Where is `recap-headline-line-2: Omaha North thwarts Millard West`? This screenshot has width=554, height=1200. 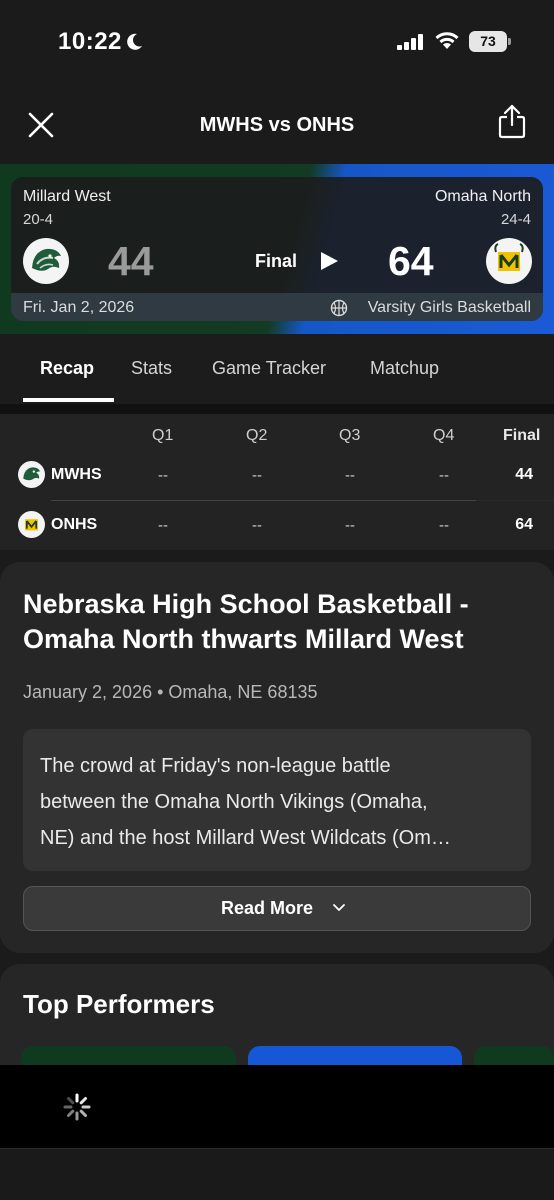 recap-headline-line-2: Omaha North thwarts Millard West is located at coordinates (243, 639).